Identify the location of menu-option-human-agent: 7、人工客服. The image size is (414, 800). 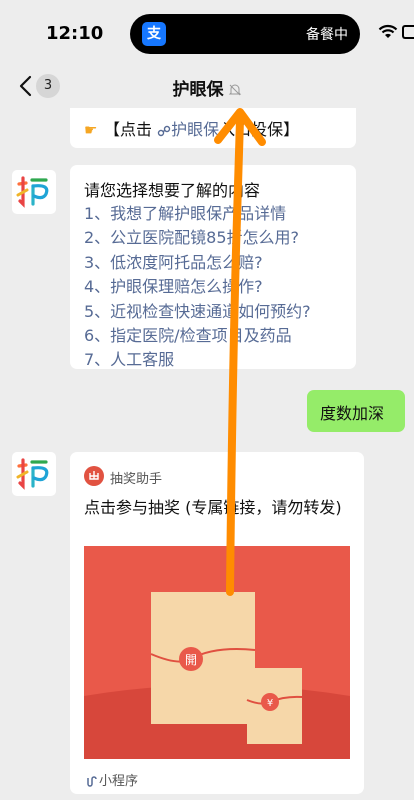
(197, 360).